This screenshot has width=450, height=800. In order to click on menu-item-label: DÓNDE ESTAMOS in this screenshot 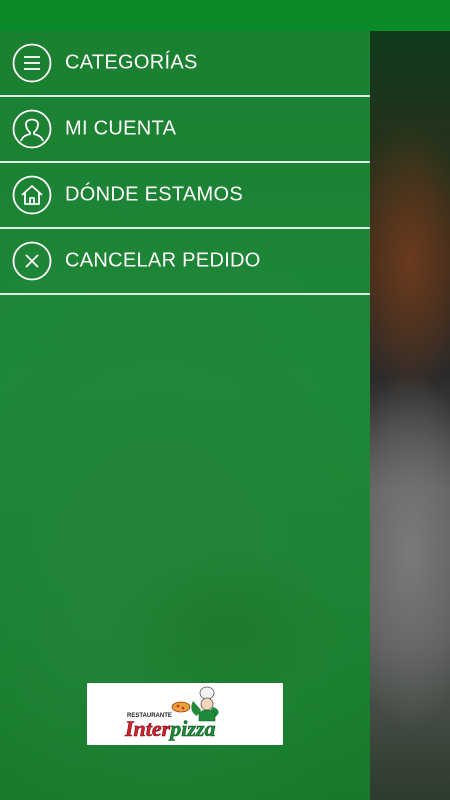, I will do `click(154, 194)`.